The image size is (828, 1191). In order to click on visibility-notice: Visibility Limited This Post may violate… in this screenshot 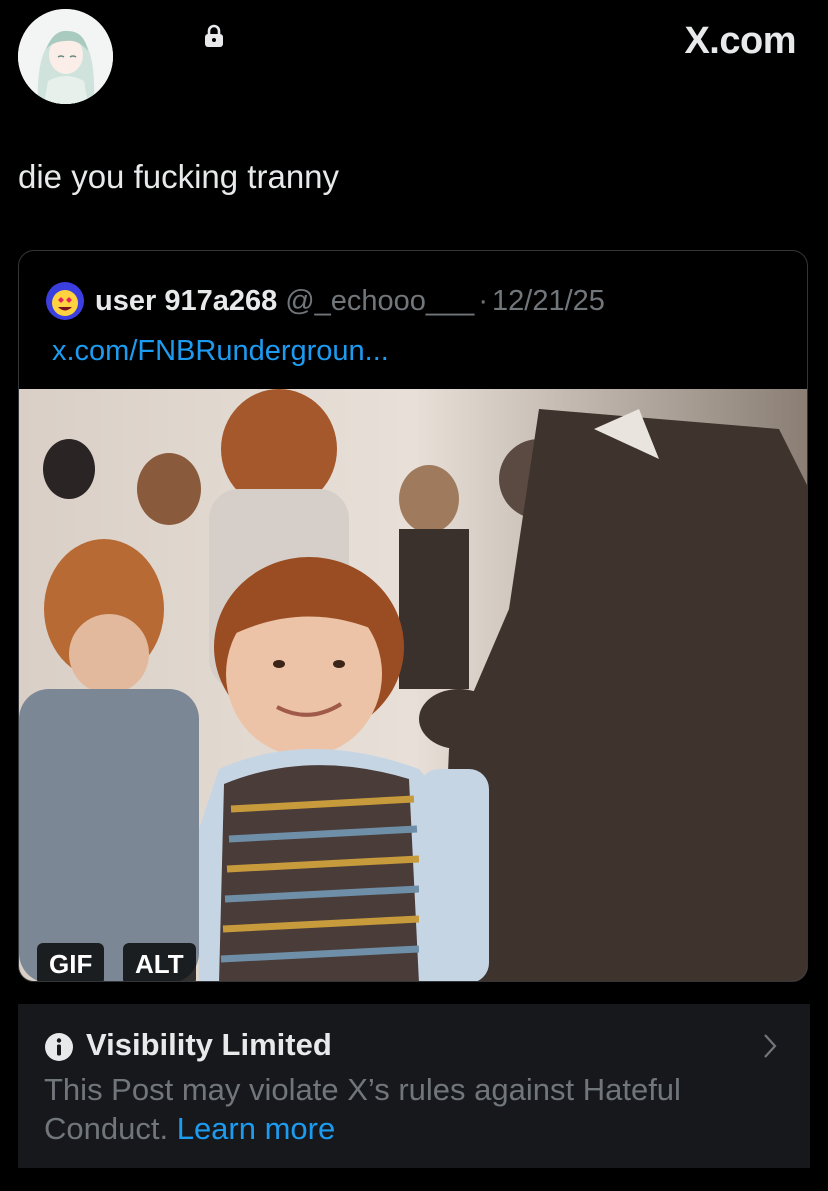, I will do `click(414, 1086)`.